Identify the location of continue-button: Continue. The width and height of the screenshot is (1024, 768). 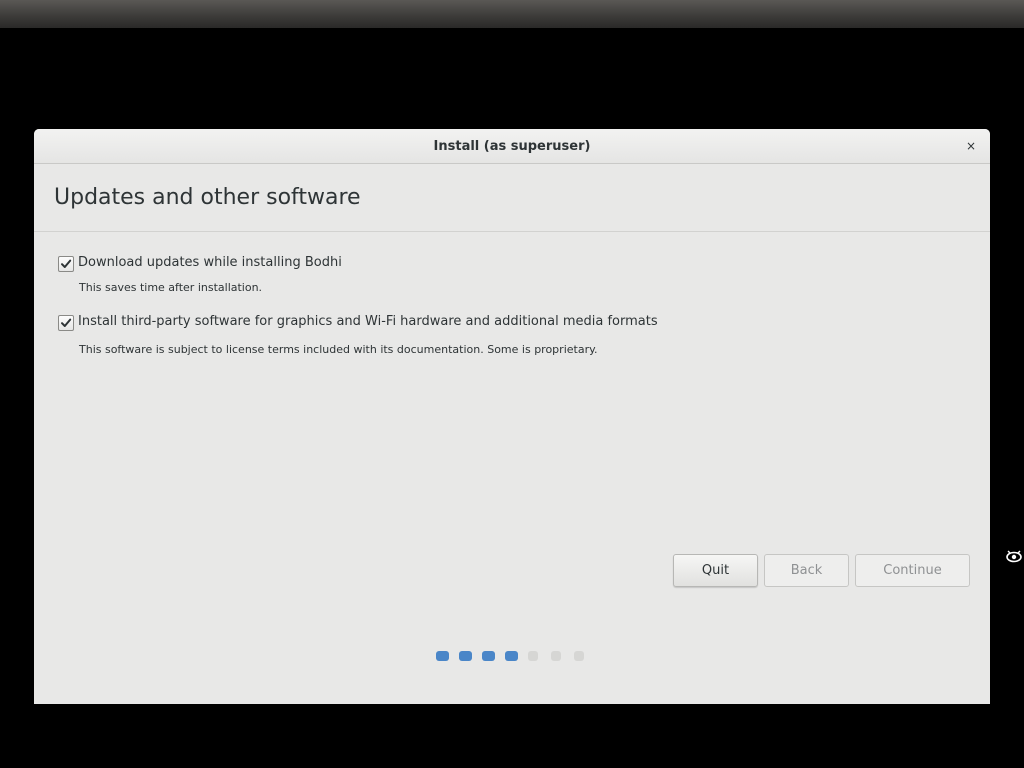
(912, 570).